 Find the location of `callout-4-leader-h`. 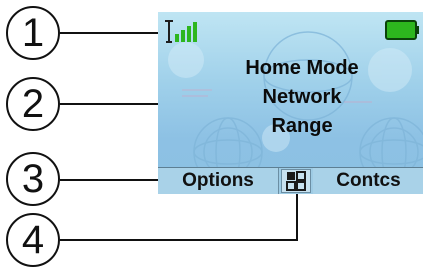

callout-4-leader-h is located at coordinates (179, 240).